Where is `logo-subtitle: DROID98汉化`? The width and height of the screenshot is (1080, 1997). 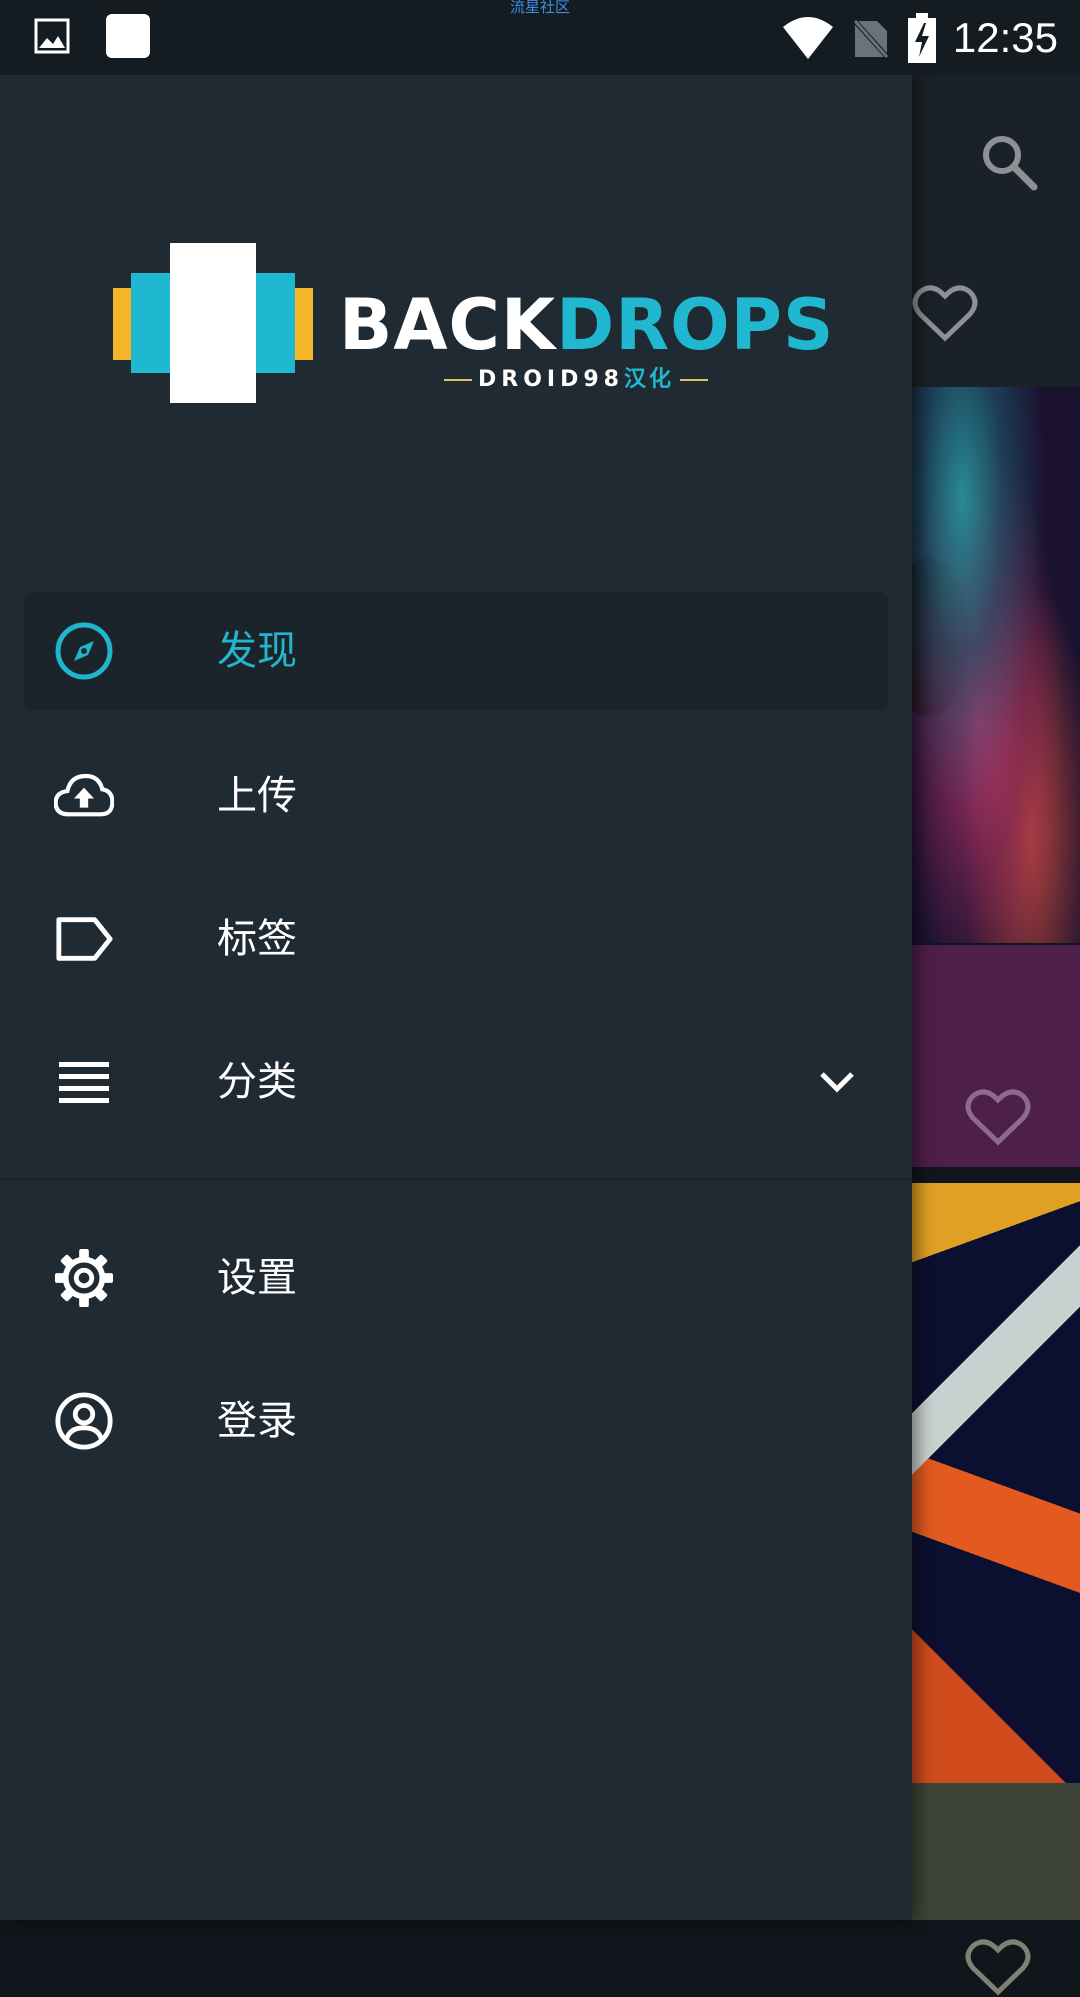 logo-subtitle: DROID98汉化 is located at coordinates (576, 377).